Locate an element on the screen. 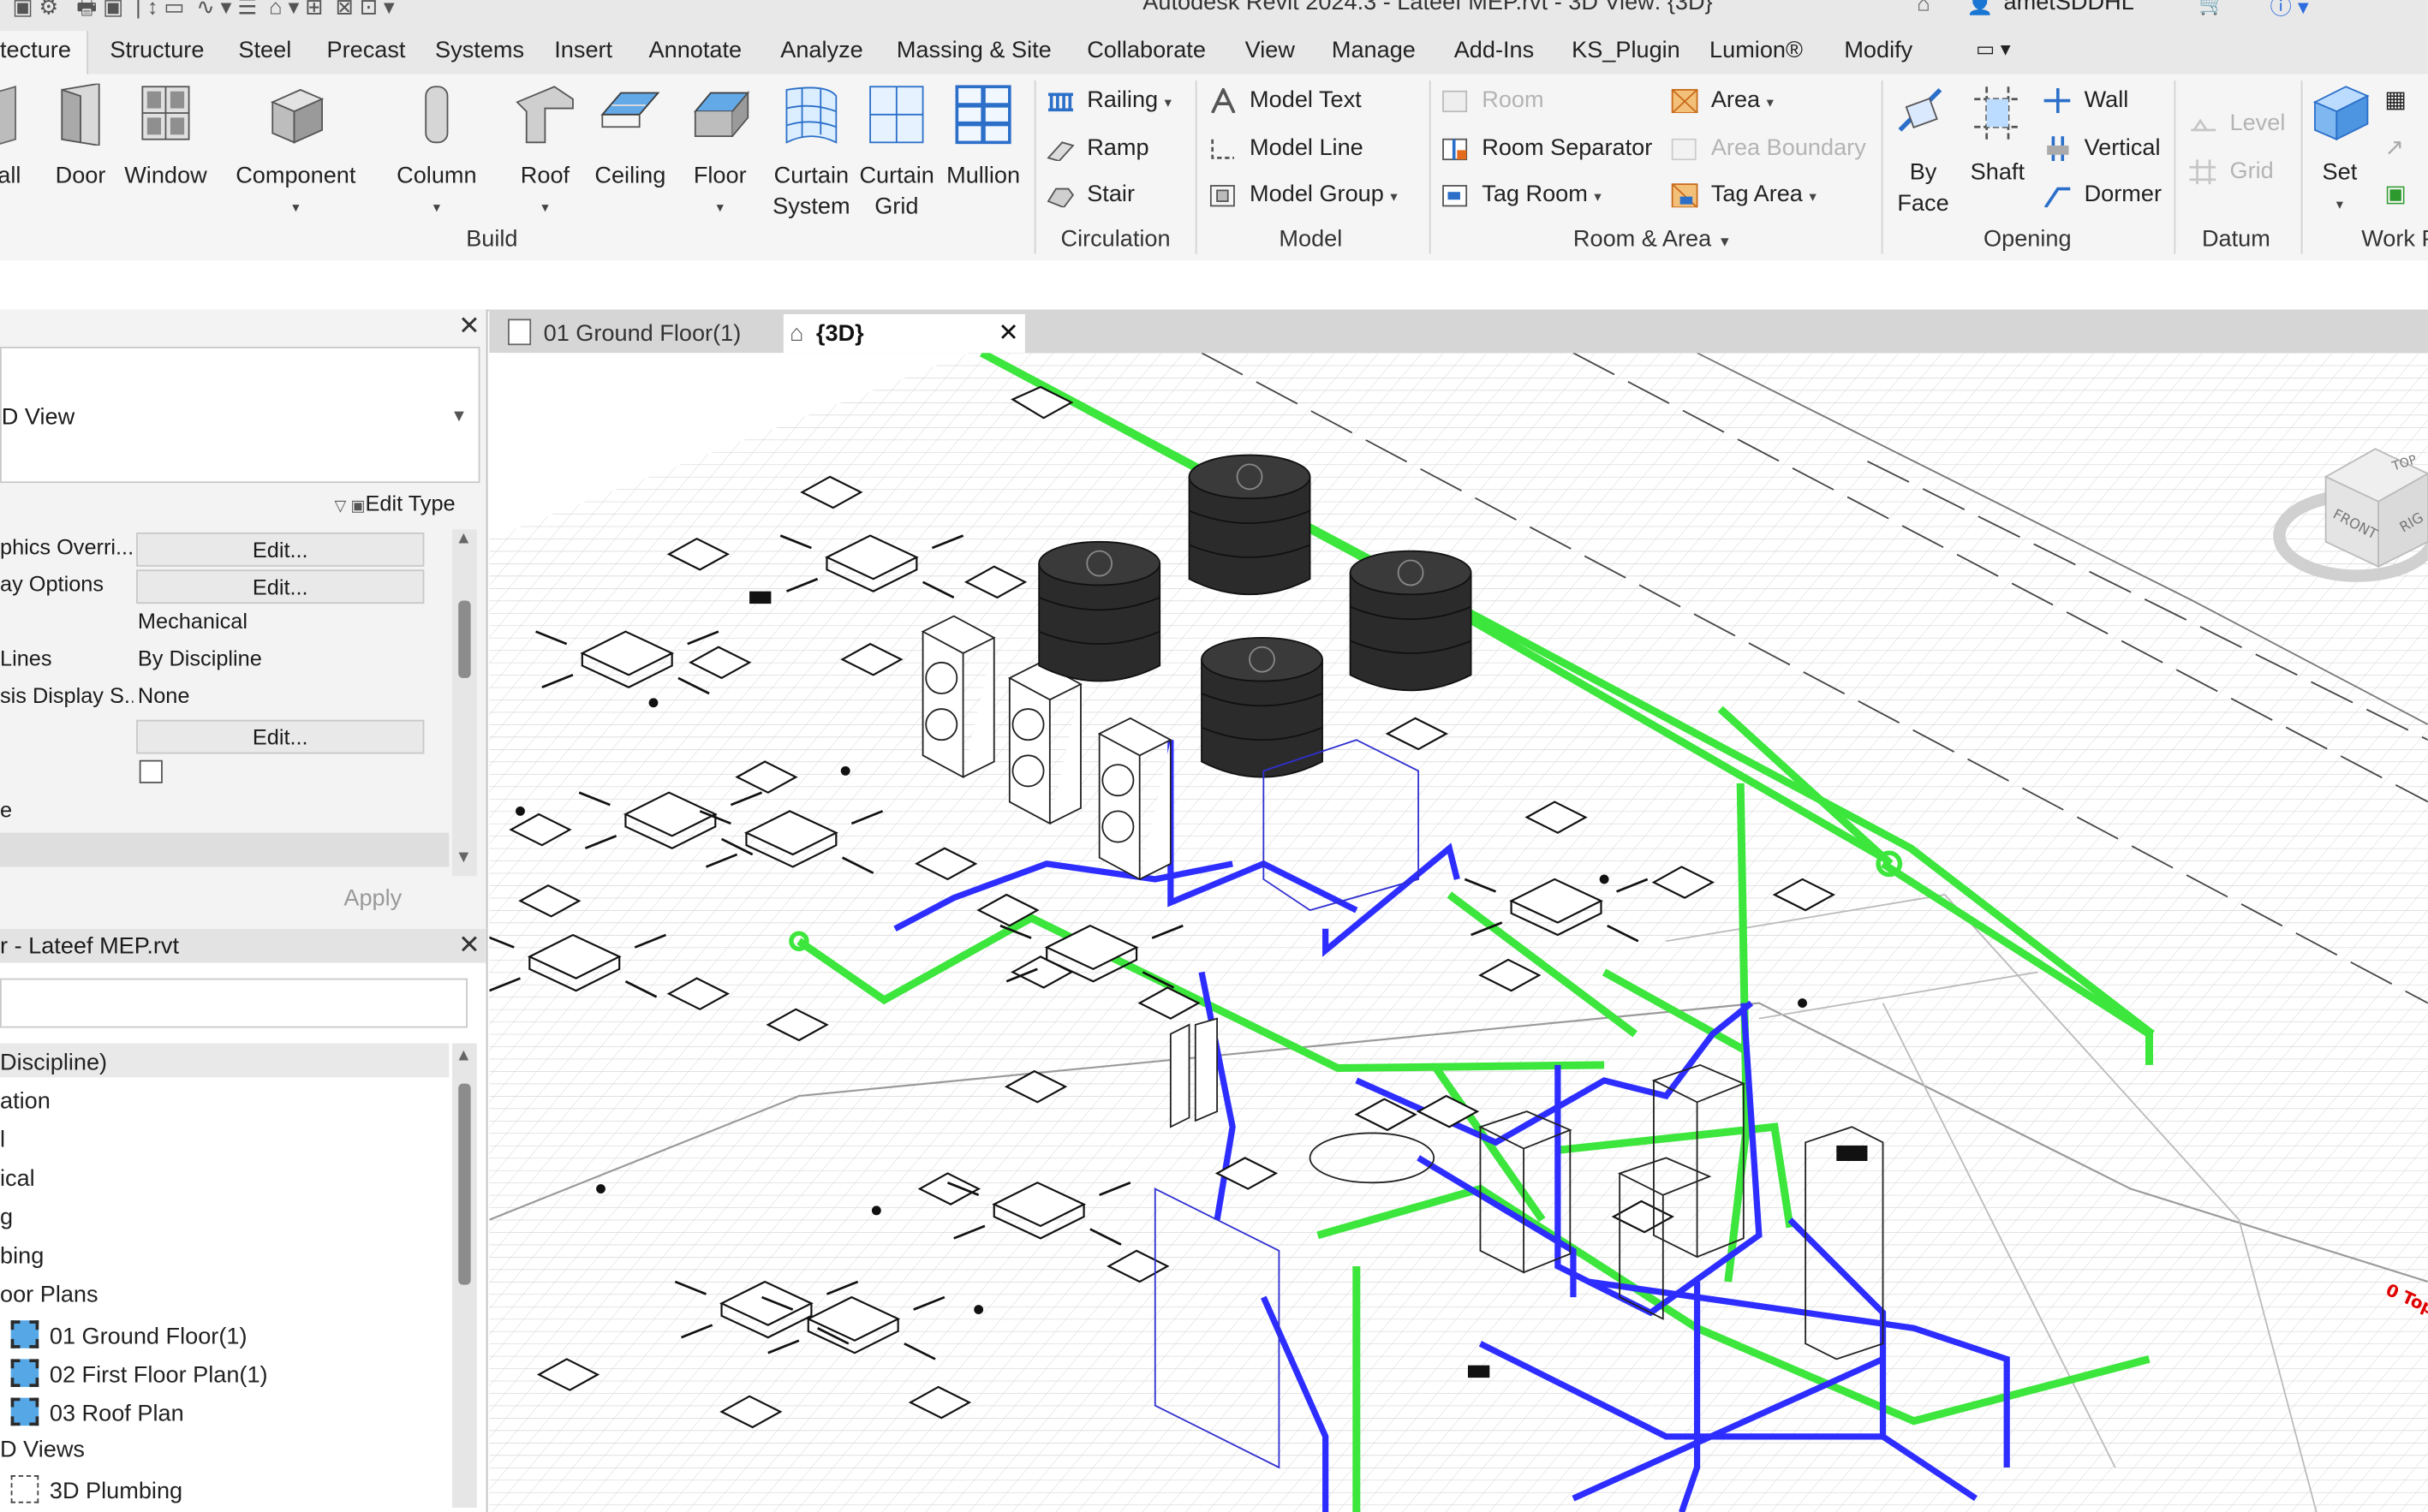 This screenshot has height=1512, width=2428. browser-scrollbar: ▲ is located at coordinates (464, 1275).